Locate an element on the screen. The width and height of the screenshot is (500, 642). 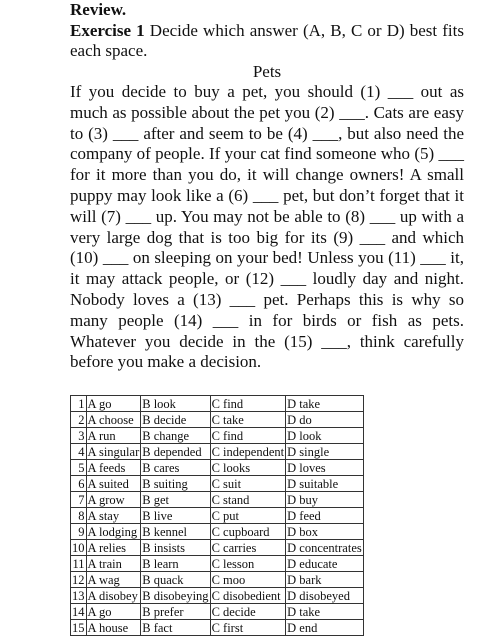
option-c: C independent is located at coordinates (248, 451).